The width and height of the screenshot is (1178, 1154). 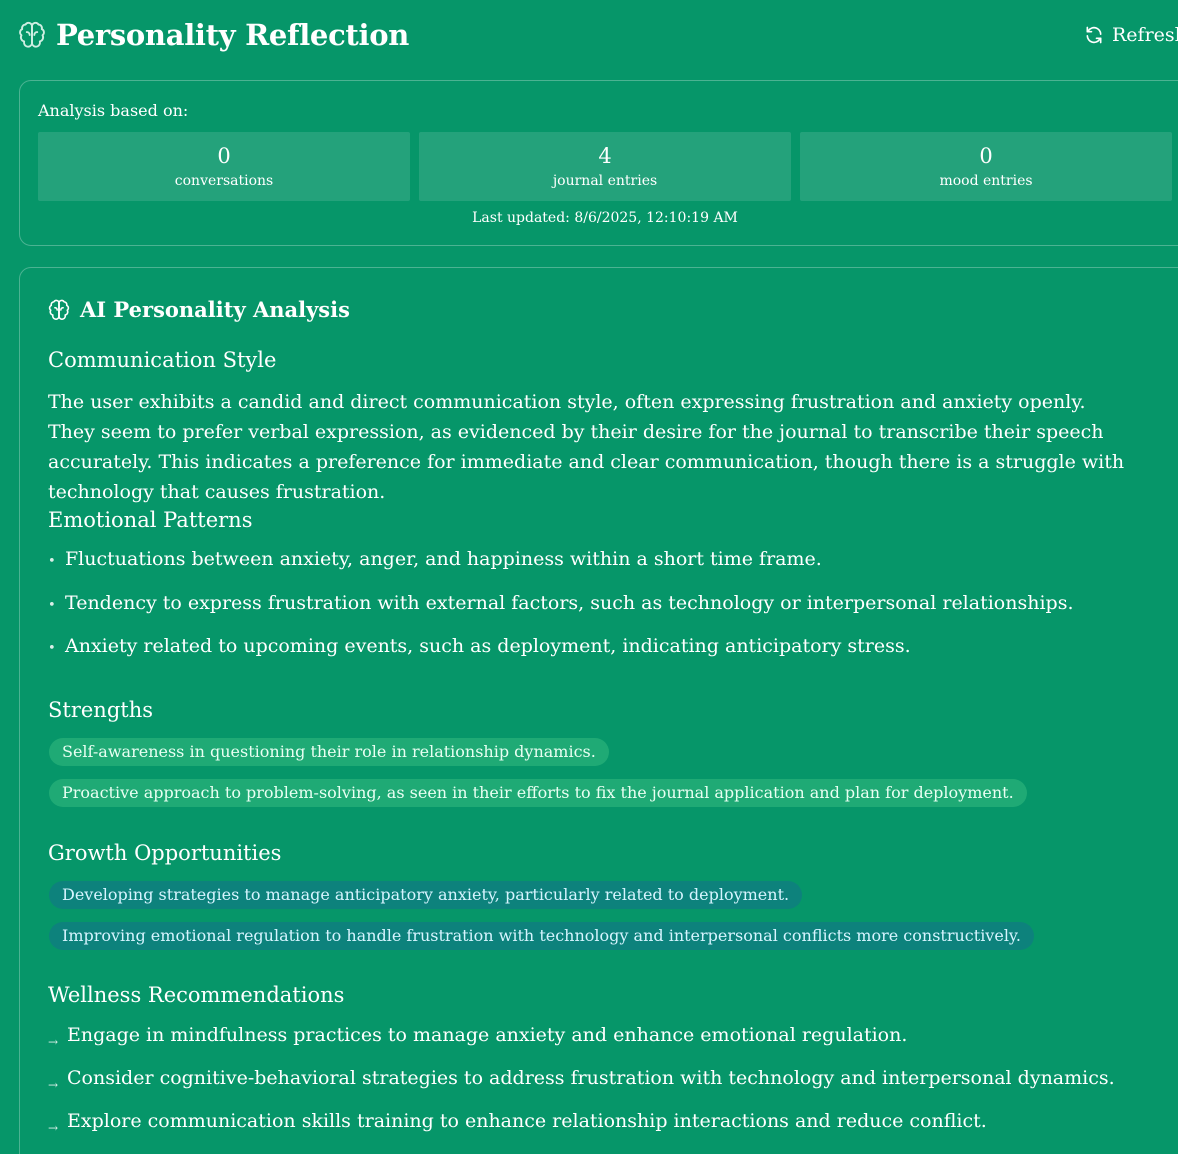 I want to click on stat-conversations: 0 conversations, so click(x=224, y=166).